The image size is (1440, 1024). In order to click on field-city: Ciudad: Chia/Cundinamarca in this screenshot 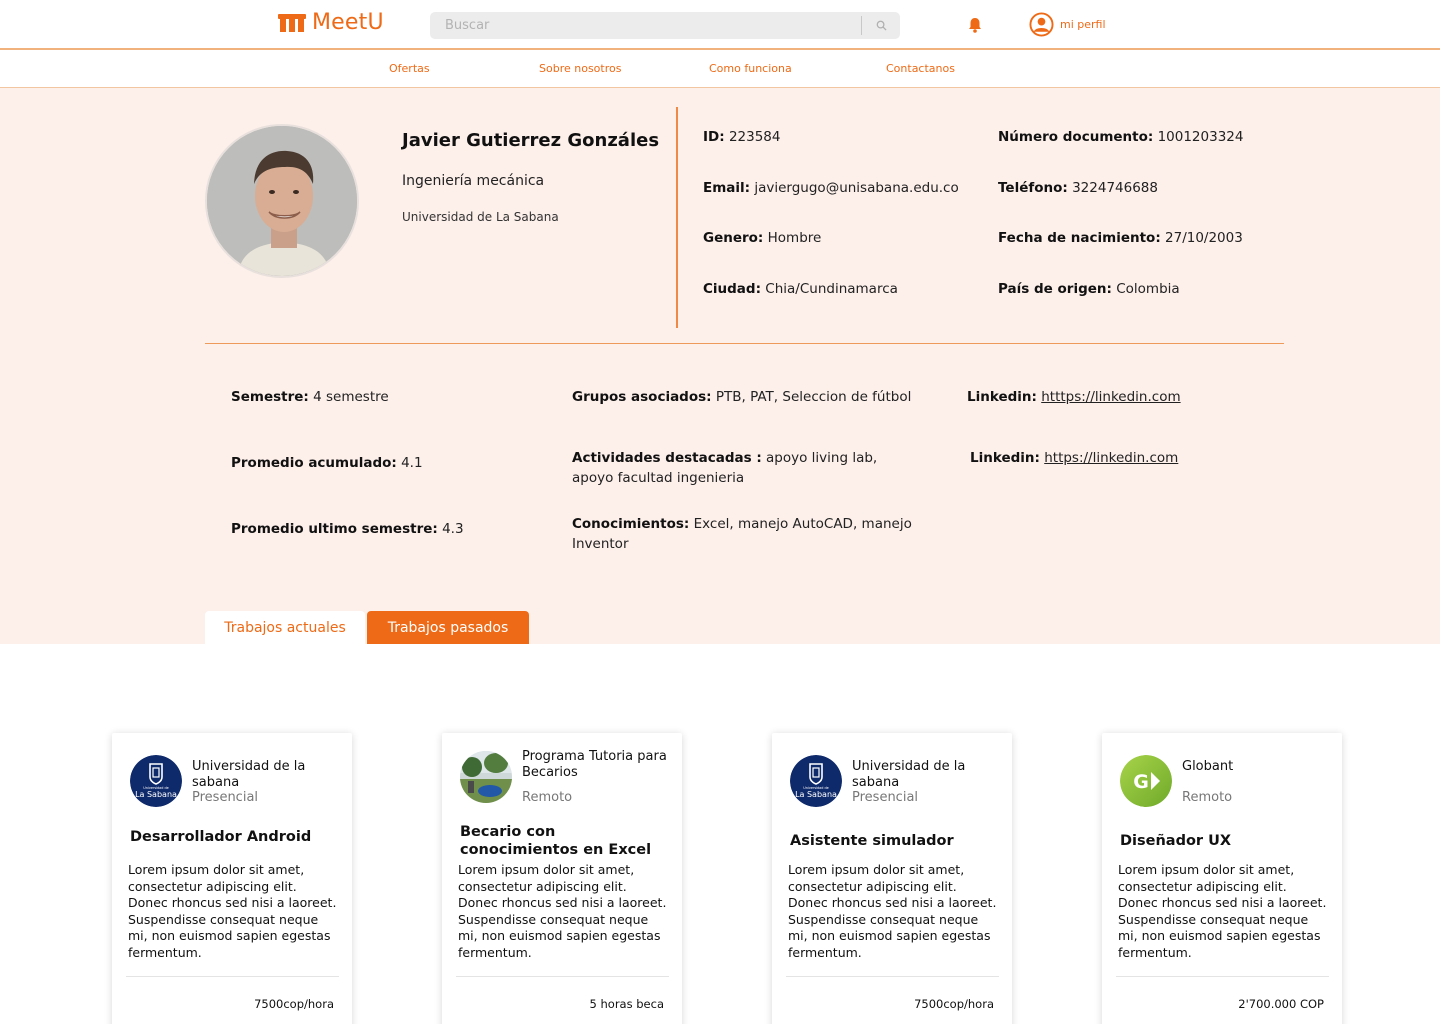, I will do `click(800, 289)`.